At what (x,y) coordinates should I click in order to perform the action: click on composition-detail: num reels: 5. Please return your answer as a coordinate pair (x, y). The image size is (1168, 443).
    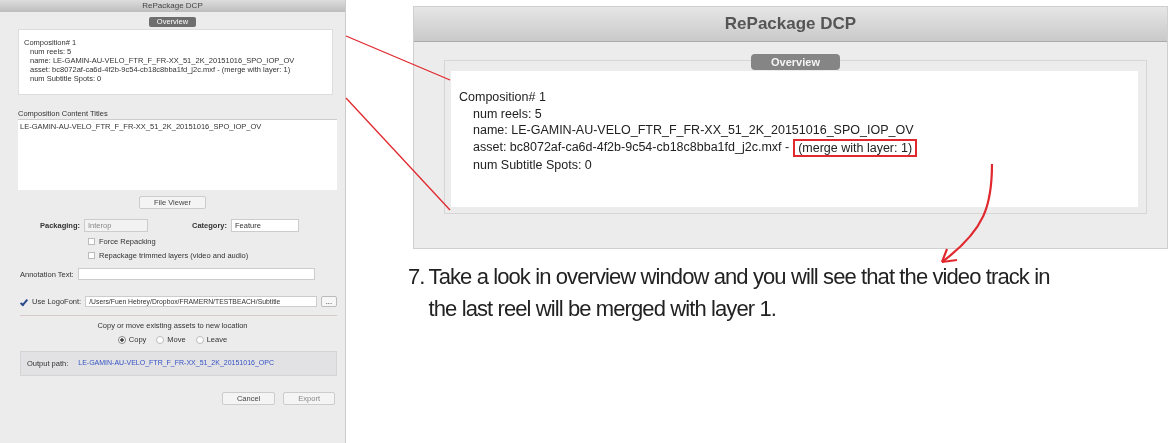
    Looking at the image, I should click on (507, 113).